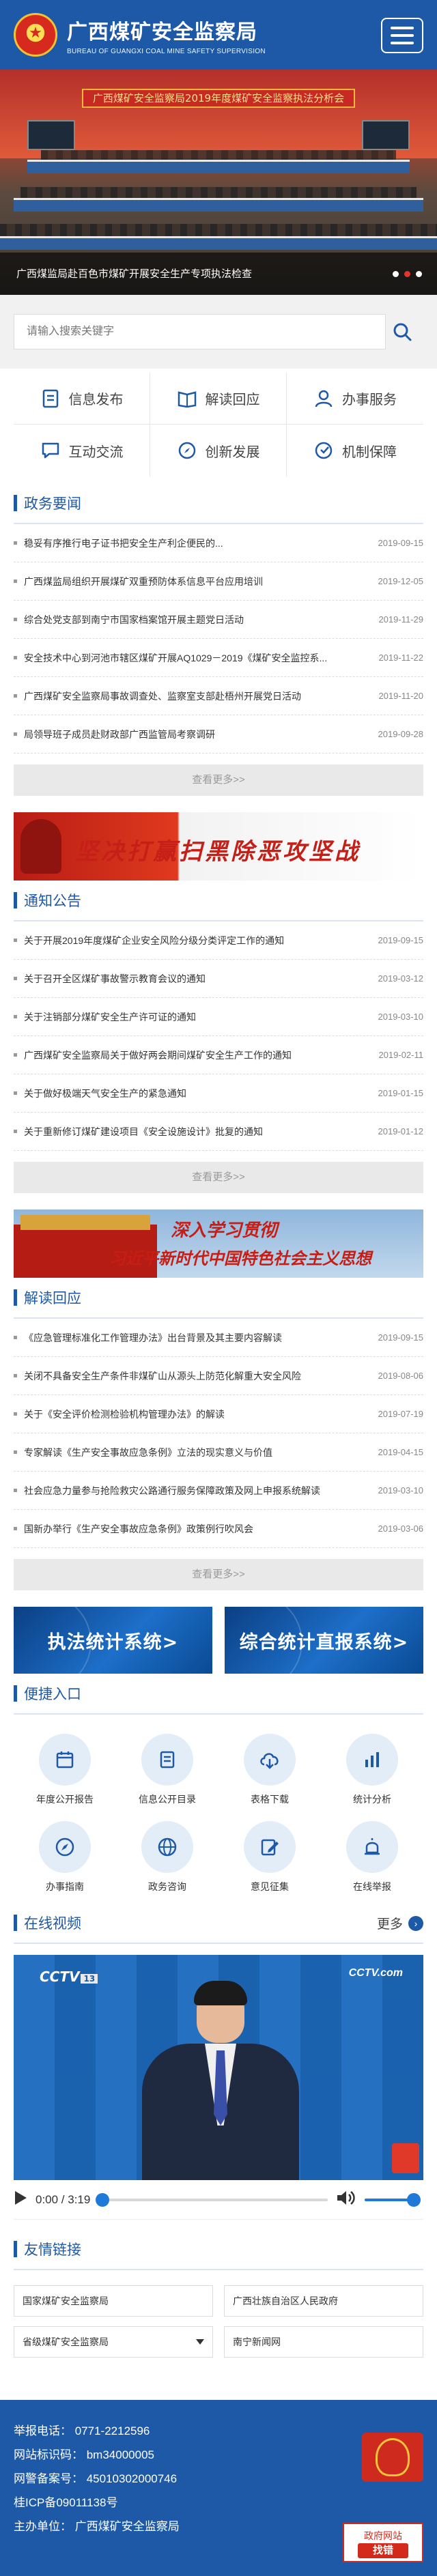 The height and width of the screenshot is (2576, 437). Describe the element at coordinates (323, 2301) in the screenshot. I see `friend-link: 广西壮族自治区人民政府` at that location.